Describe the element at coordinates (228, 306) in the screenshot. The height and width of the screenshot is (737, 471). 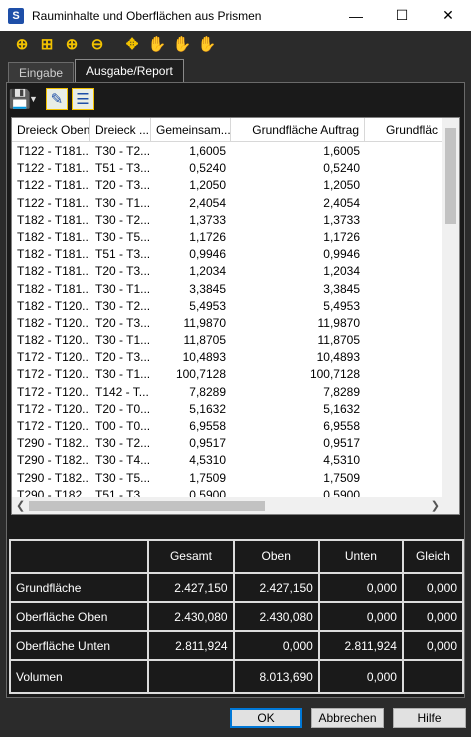
I see `table-row: T182 - T120... T30 - T2... 5,4953 5,4953` at that location.